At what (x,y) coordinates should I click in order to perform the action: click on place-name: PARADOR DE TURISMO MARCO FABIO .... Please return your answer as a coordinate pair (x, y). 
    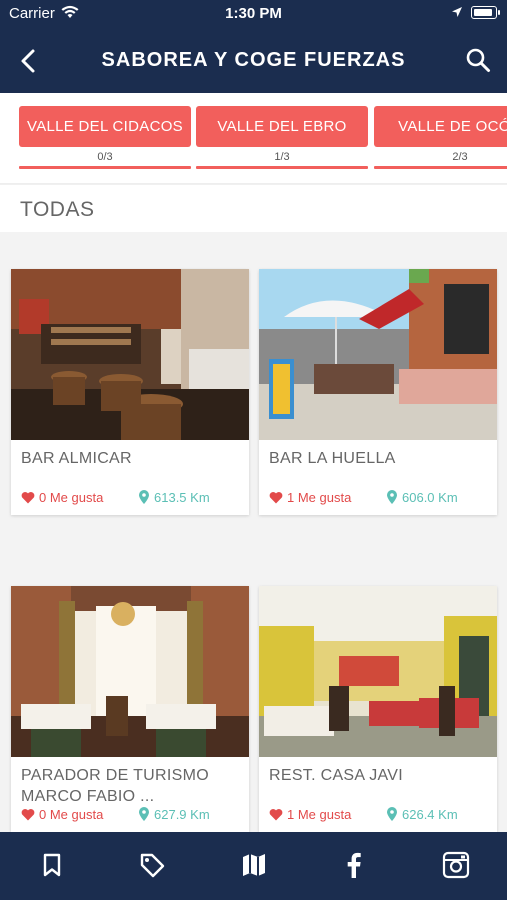
    Looking at the image, I should click on (115, 786).